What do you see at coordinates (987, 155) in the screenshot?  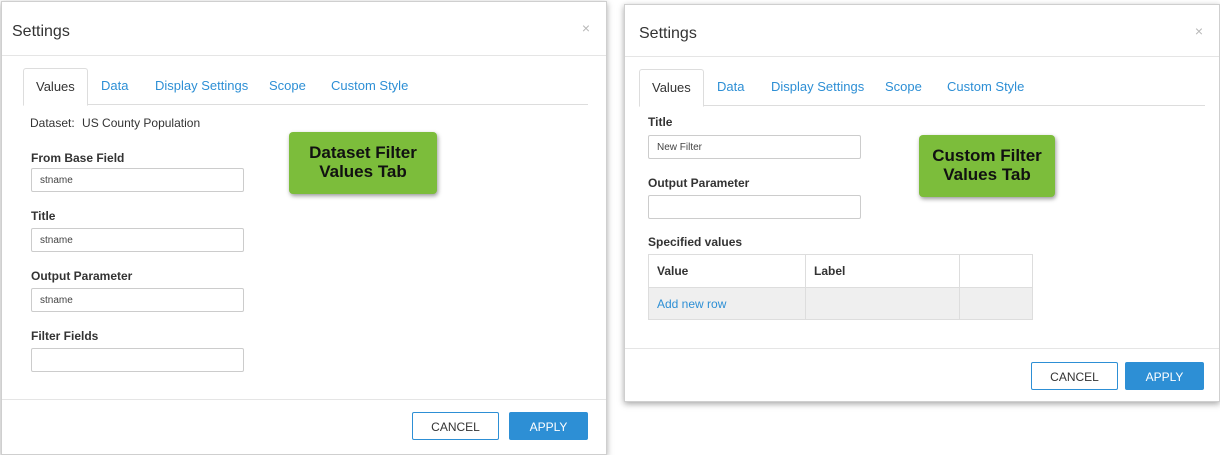 I see `callout-line1: Custom Filter` at bounding box center [987, 155].